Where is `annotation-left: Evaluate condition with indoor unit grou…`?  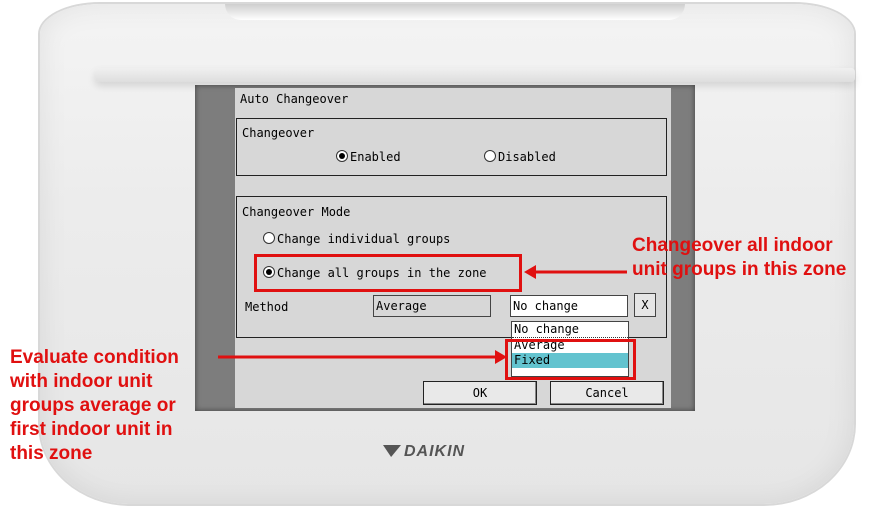
annotation-left: Evaluate condition with indoor unit grou… is located at coordinates (94, 406).